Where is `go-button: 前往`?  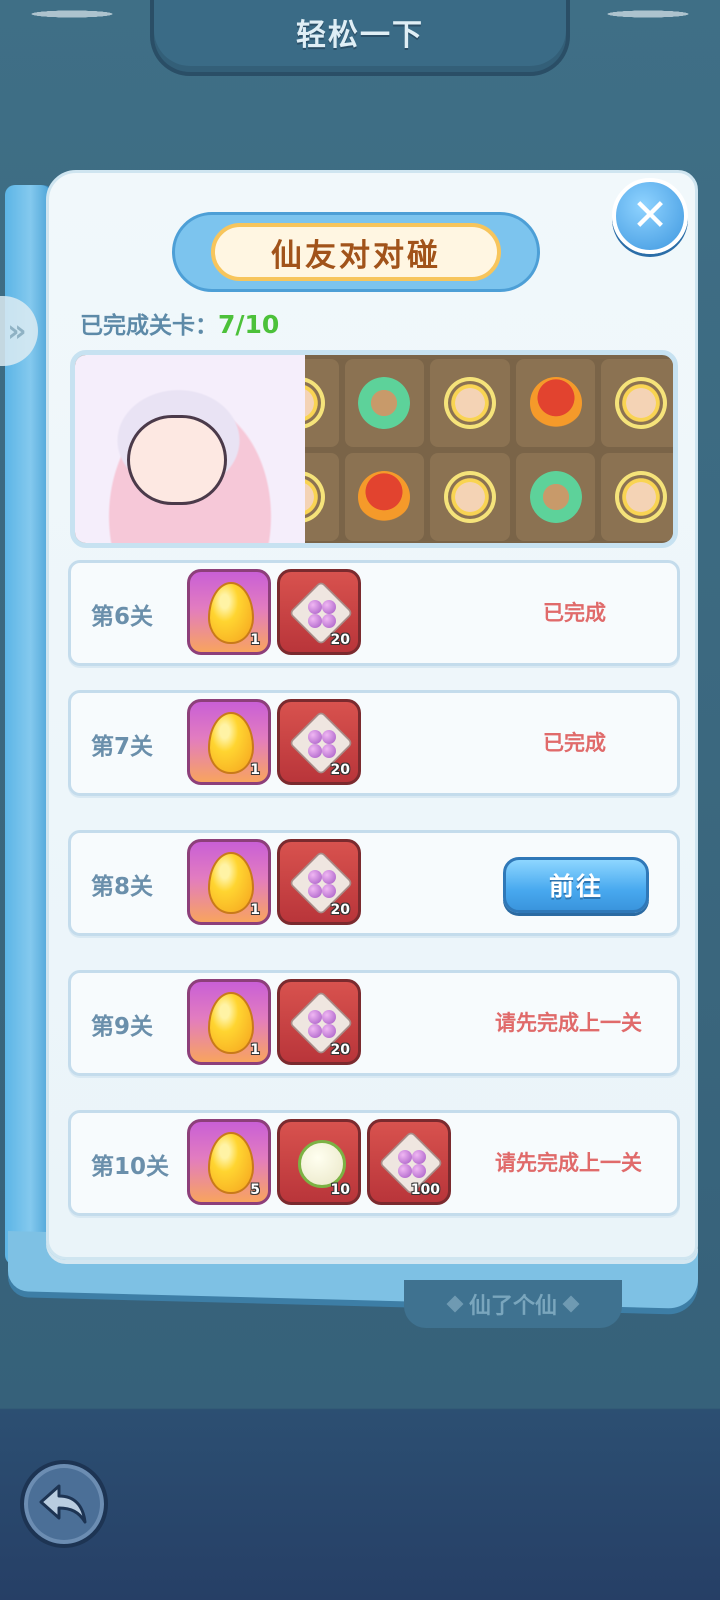
go-button: 前往 is located at coordinates (576, 885).